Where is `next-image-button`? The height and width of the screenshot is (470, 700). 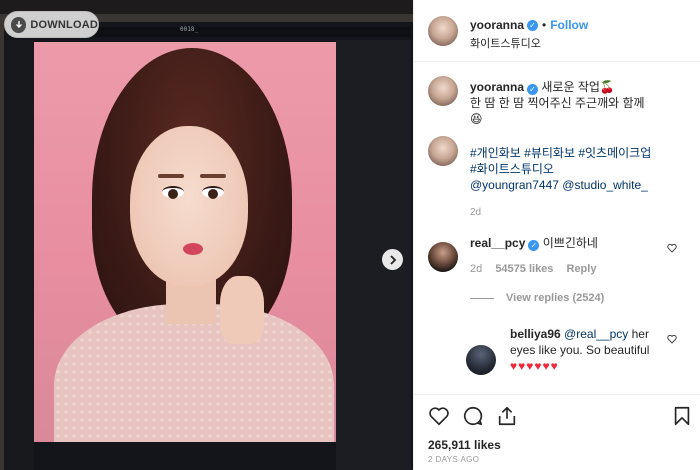
next-image-button is located at coordinates (392, 259).